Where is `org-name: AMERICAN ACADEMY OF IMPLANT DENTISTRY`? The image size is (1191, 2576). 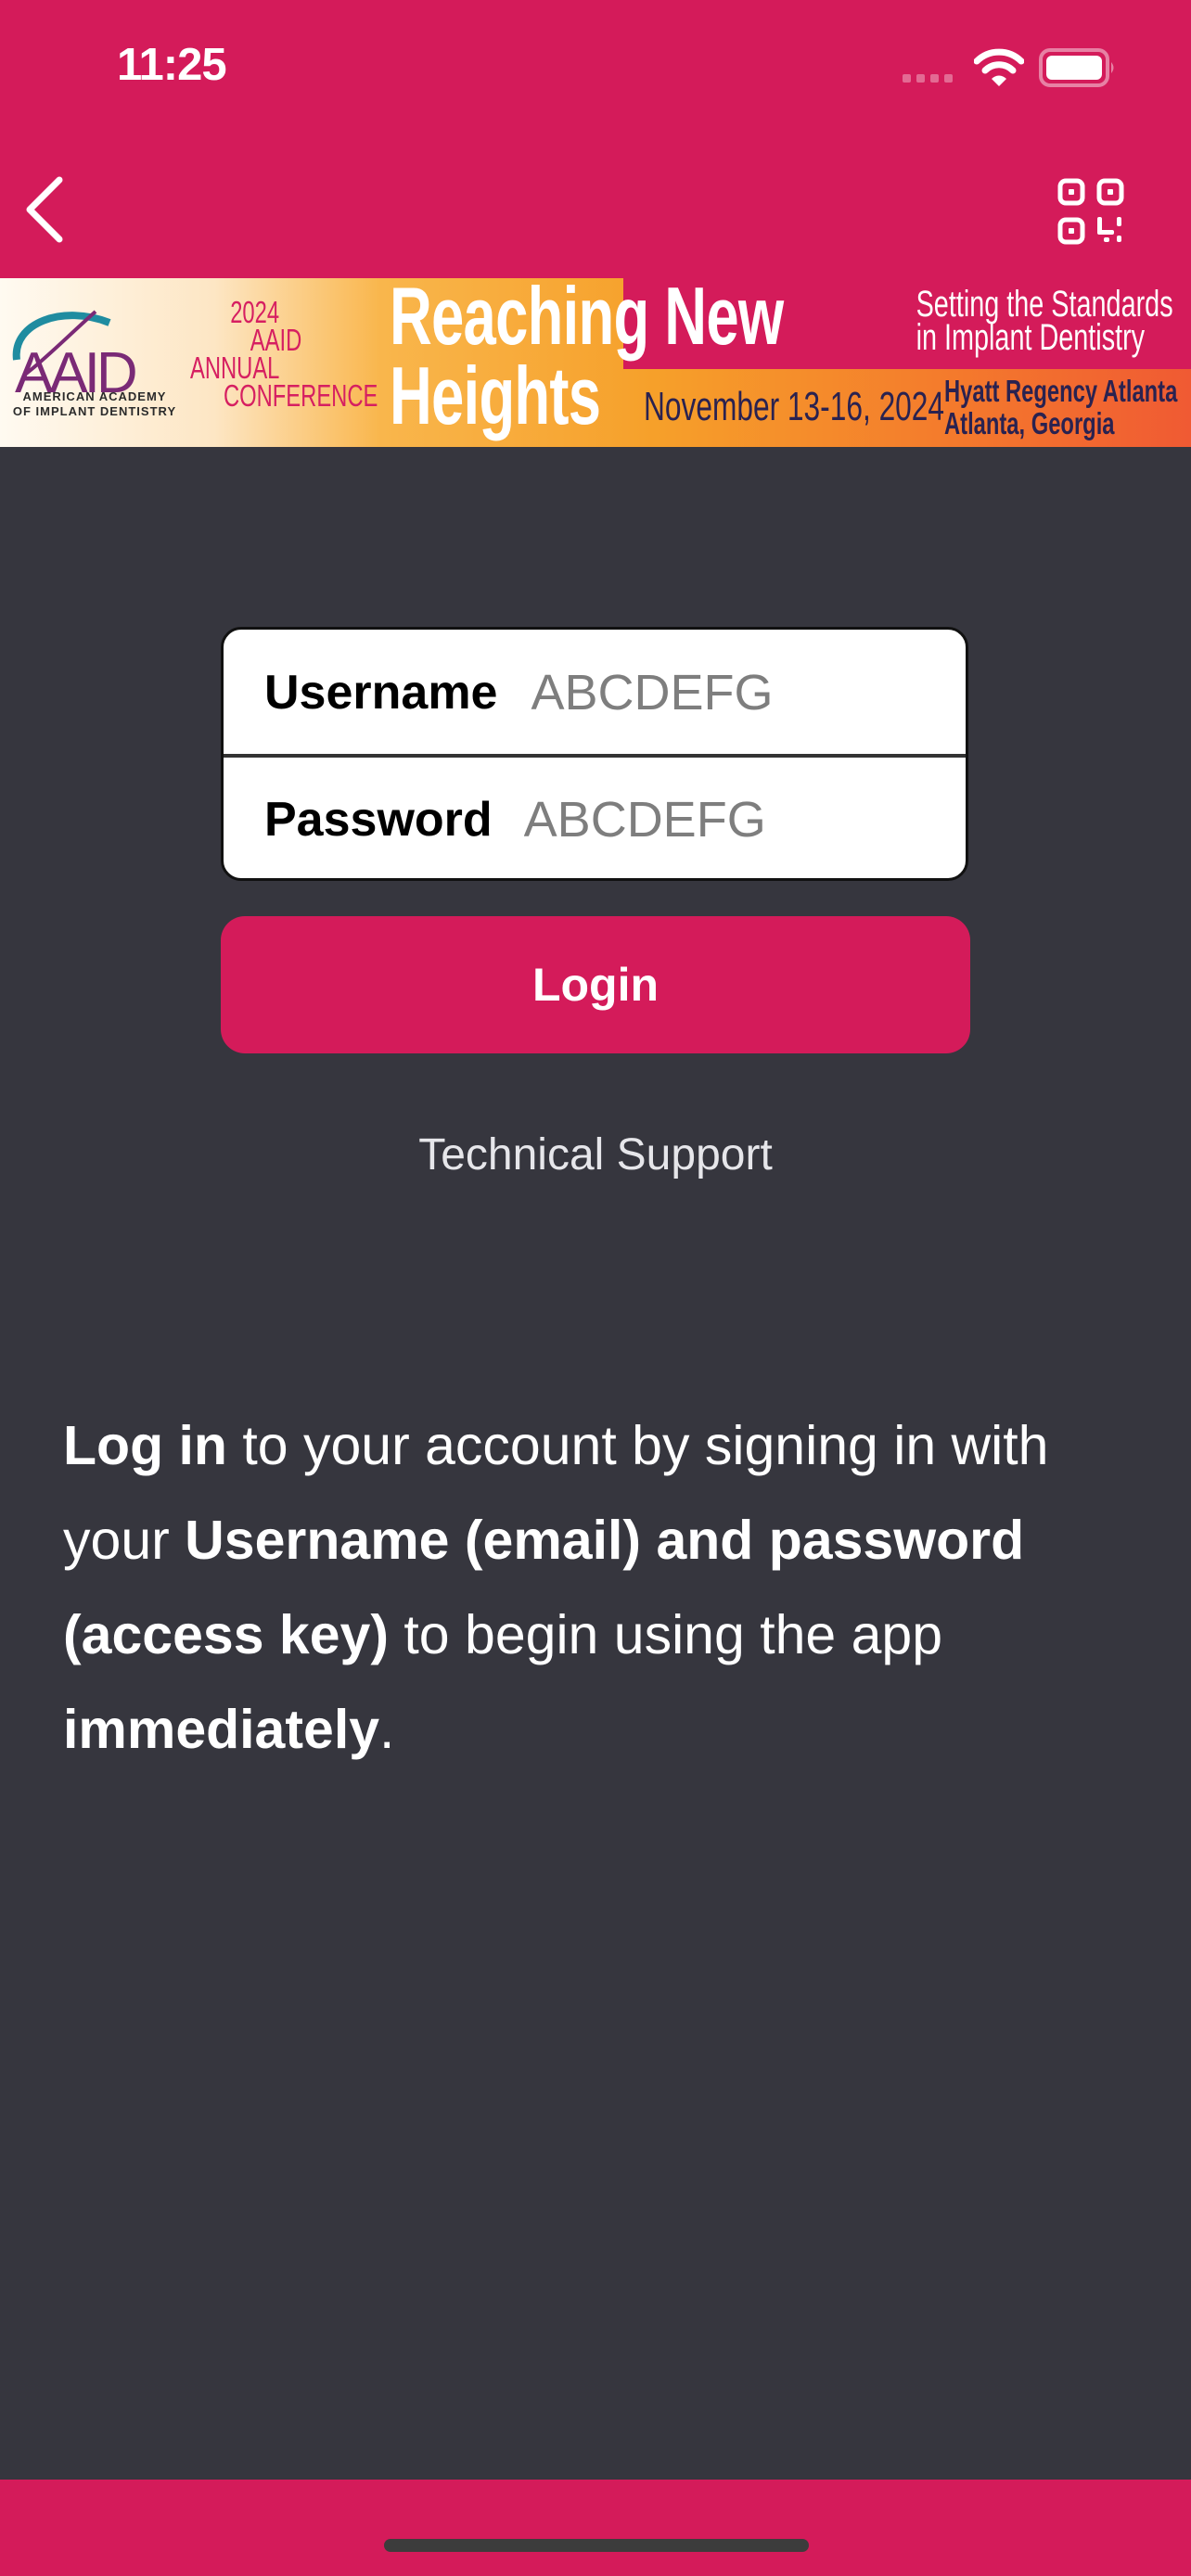 org-name: AMERICAN ACADEMY OF IMPLANT DENTISTRY is located at coordinates (95, 403).